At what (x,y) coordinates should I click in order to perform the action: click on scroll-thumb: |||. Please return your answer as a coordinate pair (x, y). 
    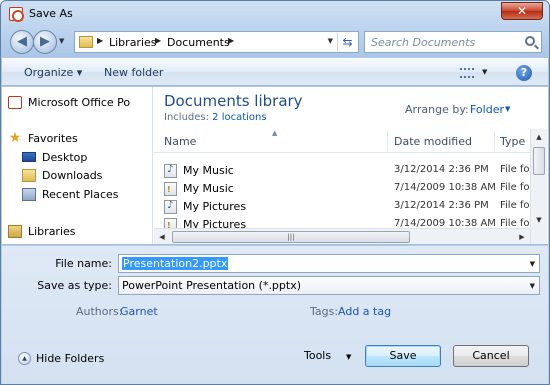
    Looking at the image, I should click on (291, 237).